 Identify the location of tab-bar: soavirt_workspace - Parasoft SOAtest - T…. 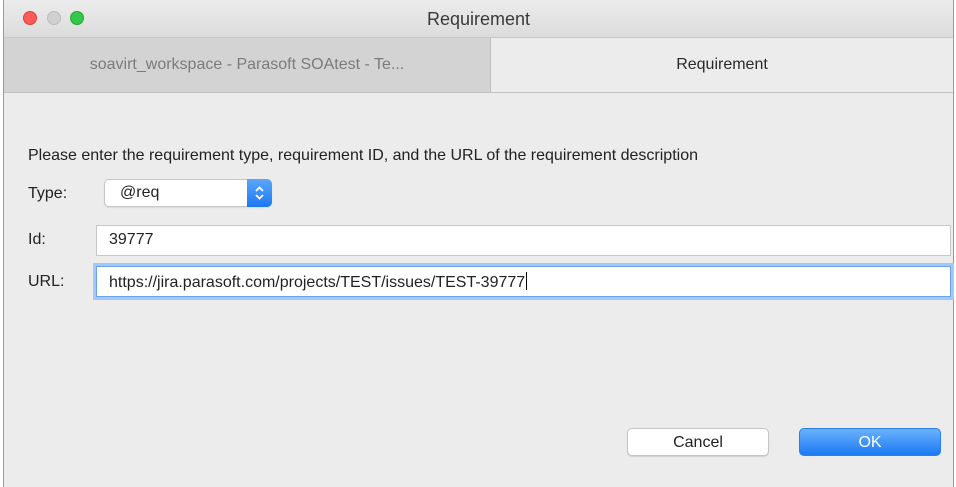
(478, 65).